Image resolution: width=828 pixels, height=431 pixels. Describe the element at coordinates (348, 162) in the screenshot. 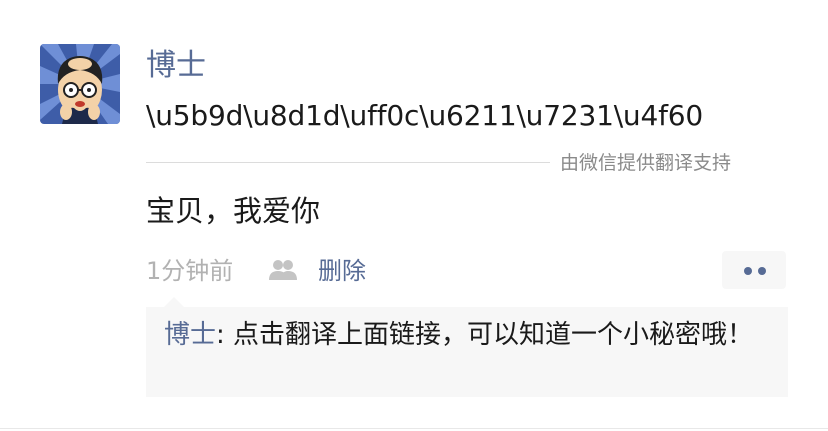

I see `translation-divider` at that location.